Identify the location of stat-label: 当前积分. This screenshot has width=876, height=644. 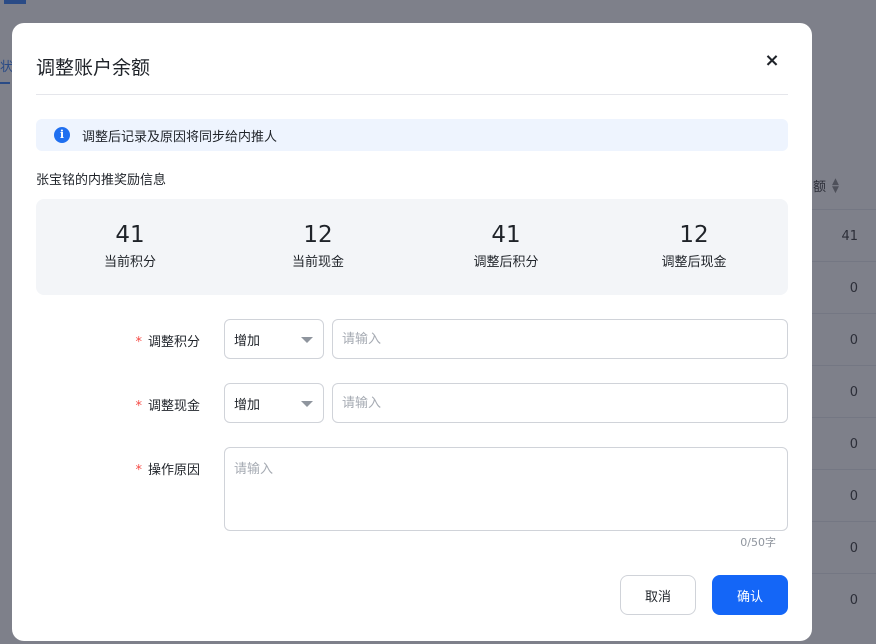
(129, 262).